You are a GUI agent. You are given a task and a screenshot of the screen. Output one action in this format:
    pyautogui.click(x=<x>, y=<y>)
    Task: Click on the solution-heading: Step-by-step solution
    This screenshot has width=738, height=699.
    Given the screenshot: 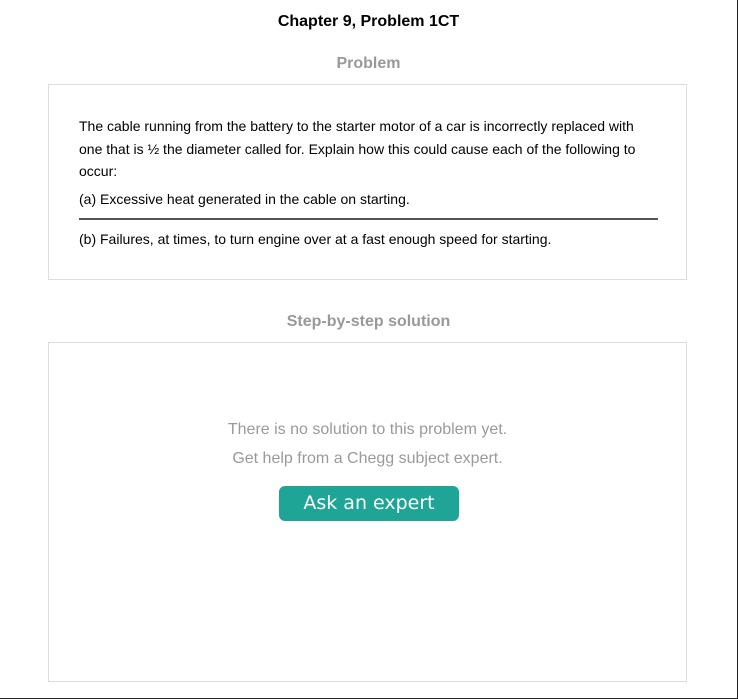 What is the action you would take?
    pyautogui.click(x=368, y=321)
    